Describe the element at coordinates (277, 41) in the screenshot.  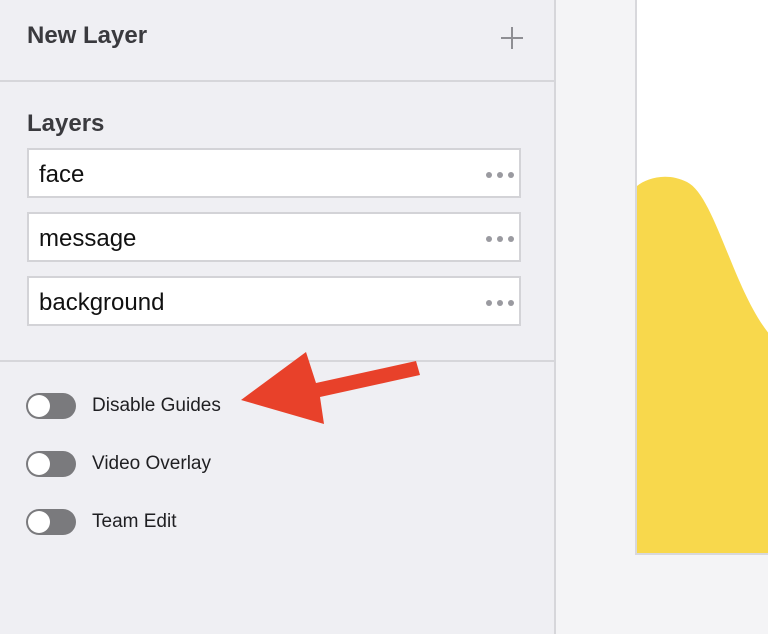
I see `new-layer-bar: New Layer` at that location.